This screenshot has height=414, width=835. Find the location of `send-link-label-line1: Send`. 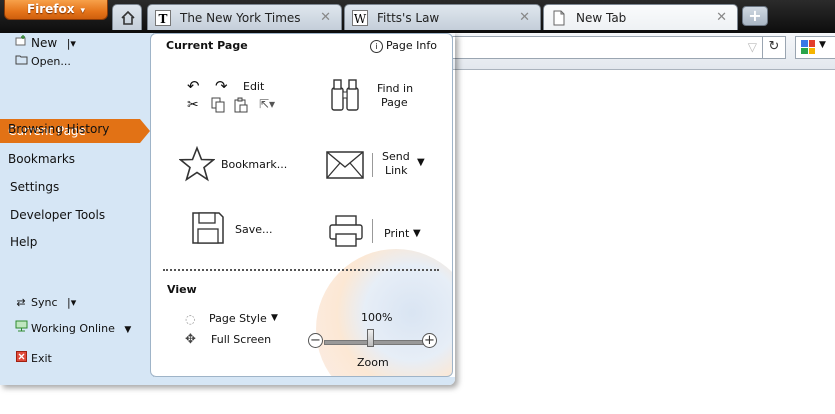

send-link-label-line1: Send is located at coordinates (396, 156).